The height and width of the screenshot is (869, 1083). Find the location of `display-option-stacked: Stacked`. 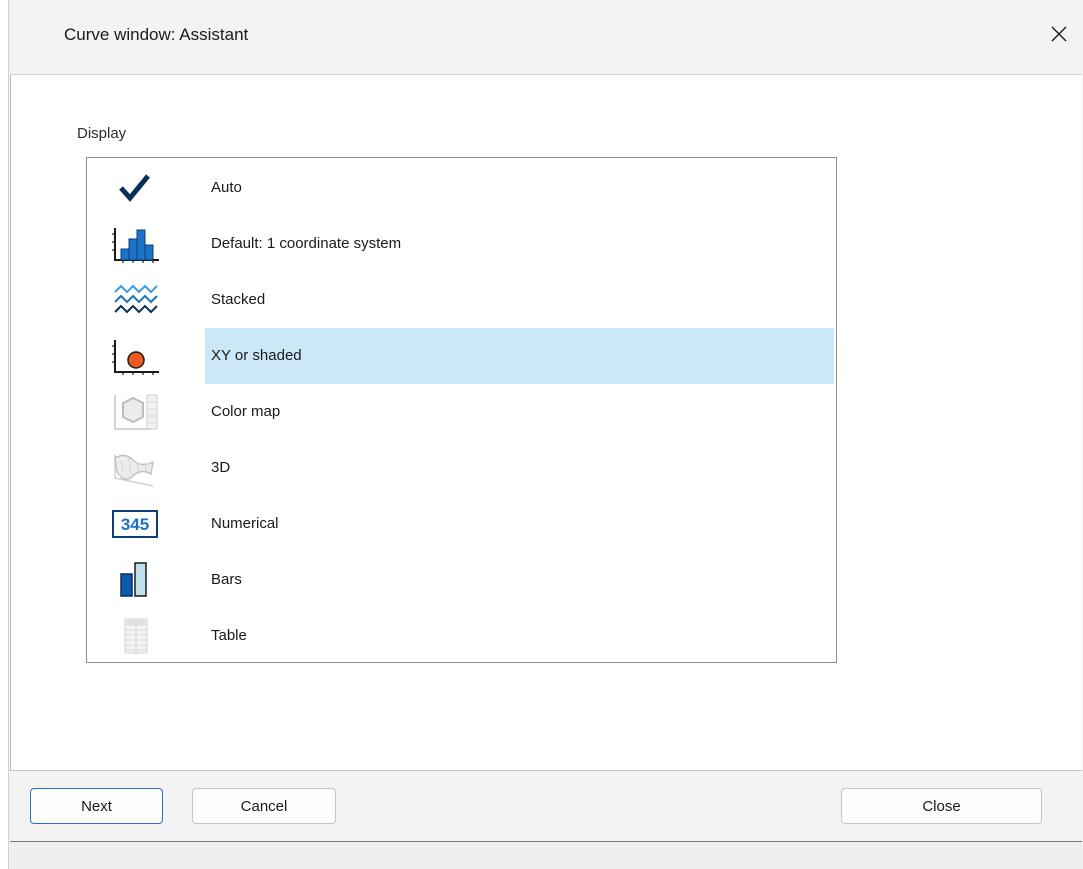

display-option-stacked: Stacked is located at coordinates (461, 300).